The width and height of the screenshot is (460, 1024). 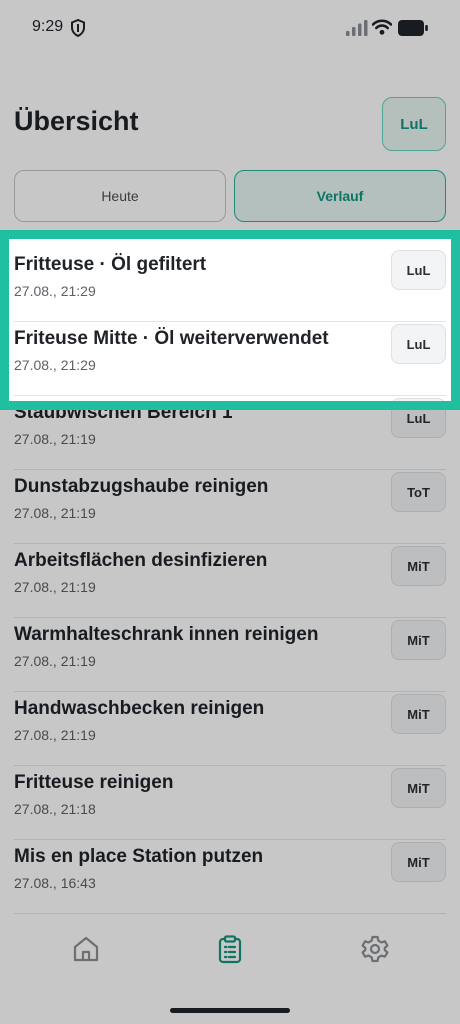 What do you see at coordinates (94, 782) in the screenshot?
I see `entry-title: Fritteuse reinigen` at bounding box center [94, 782].